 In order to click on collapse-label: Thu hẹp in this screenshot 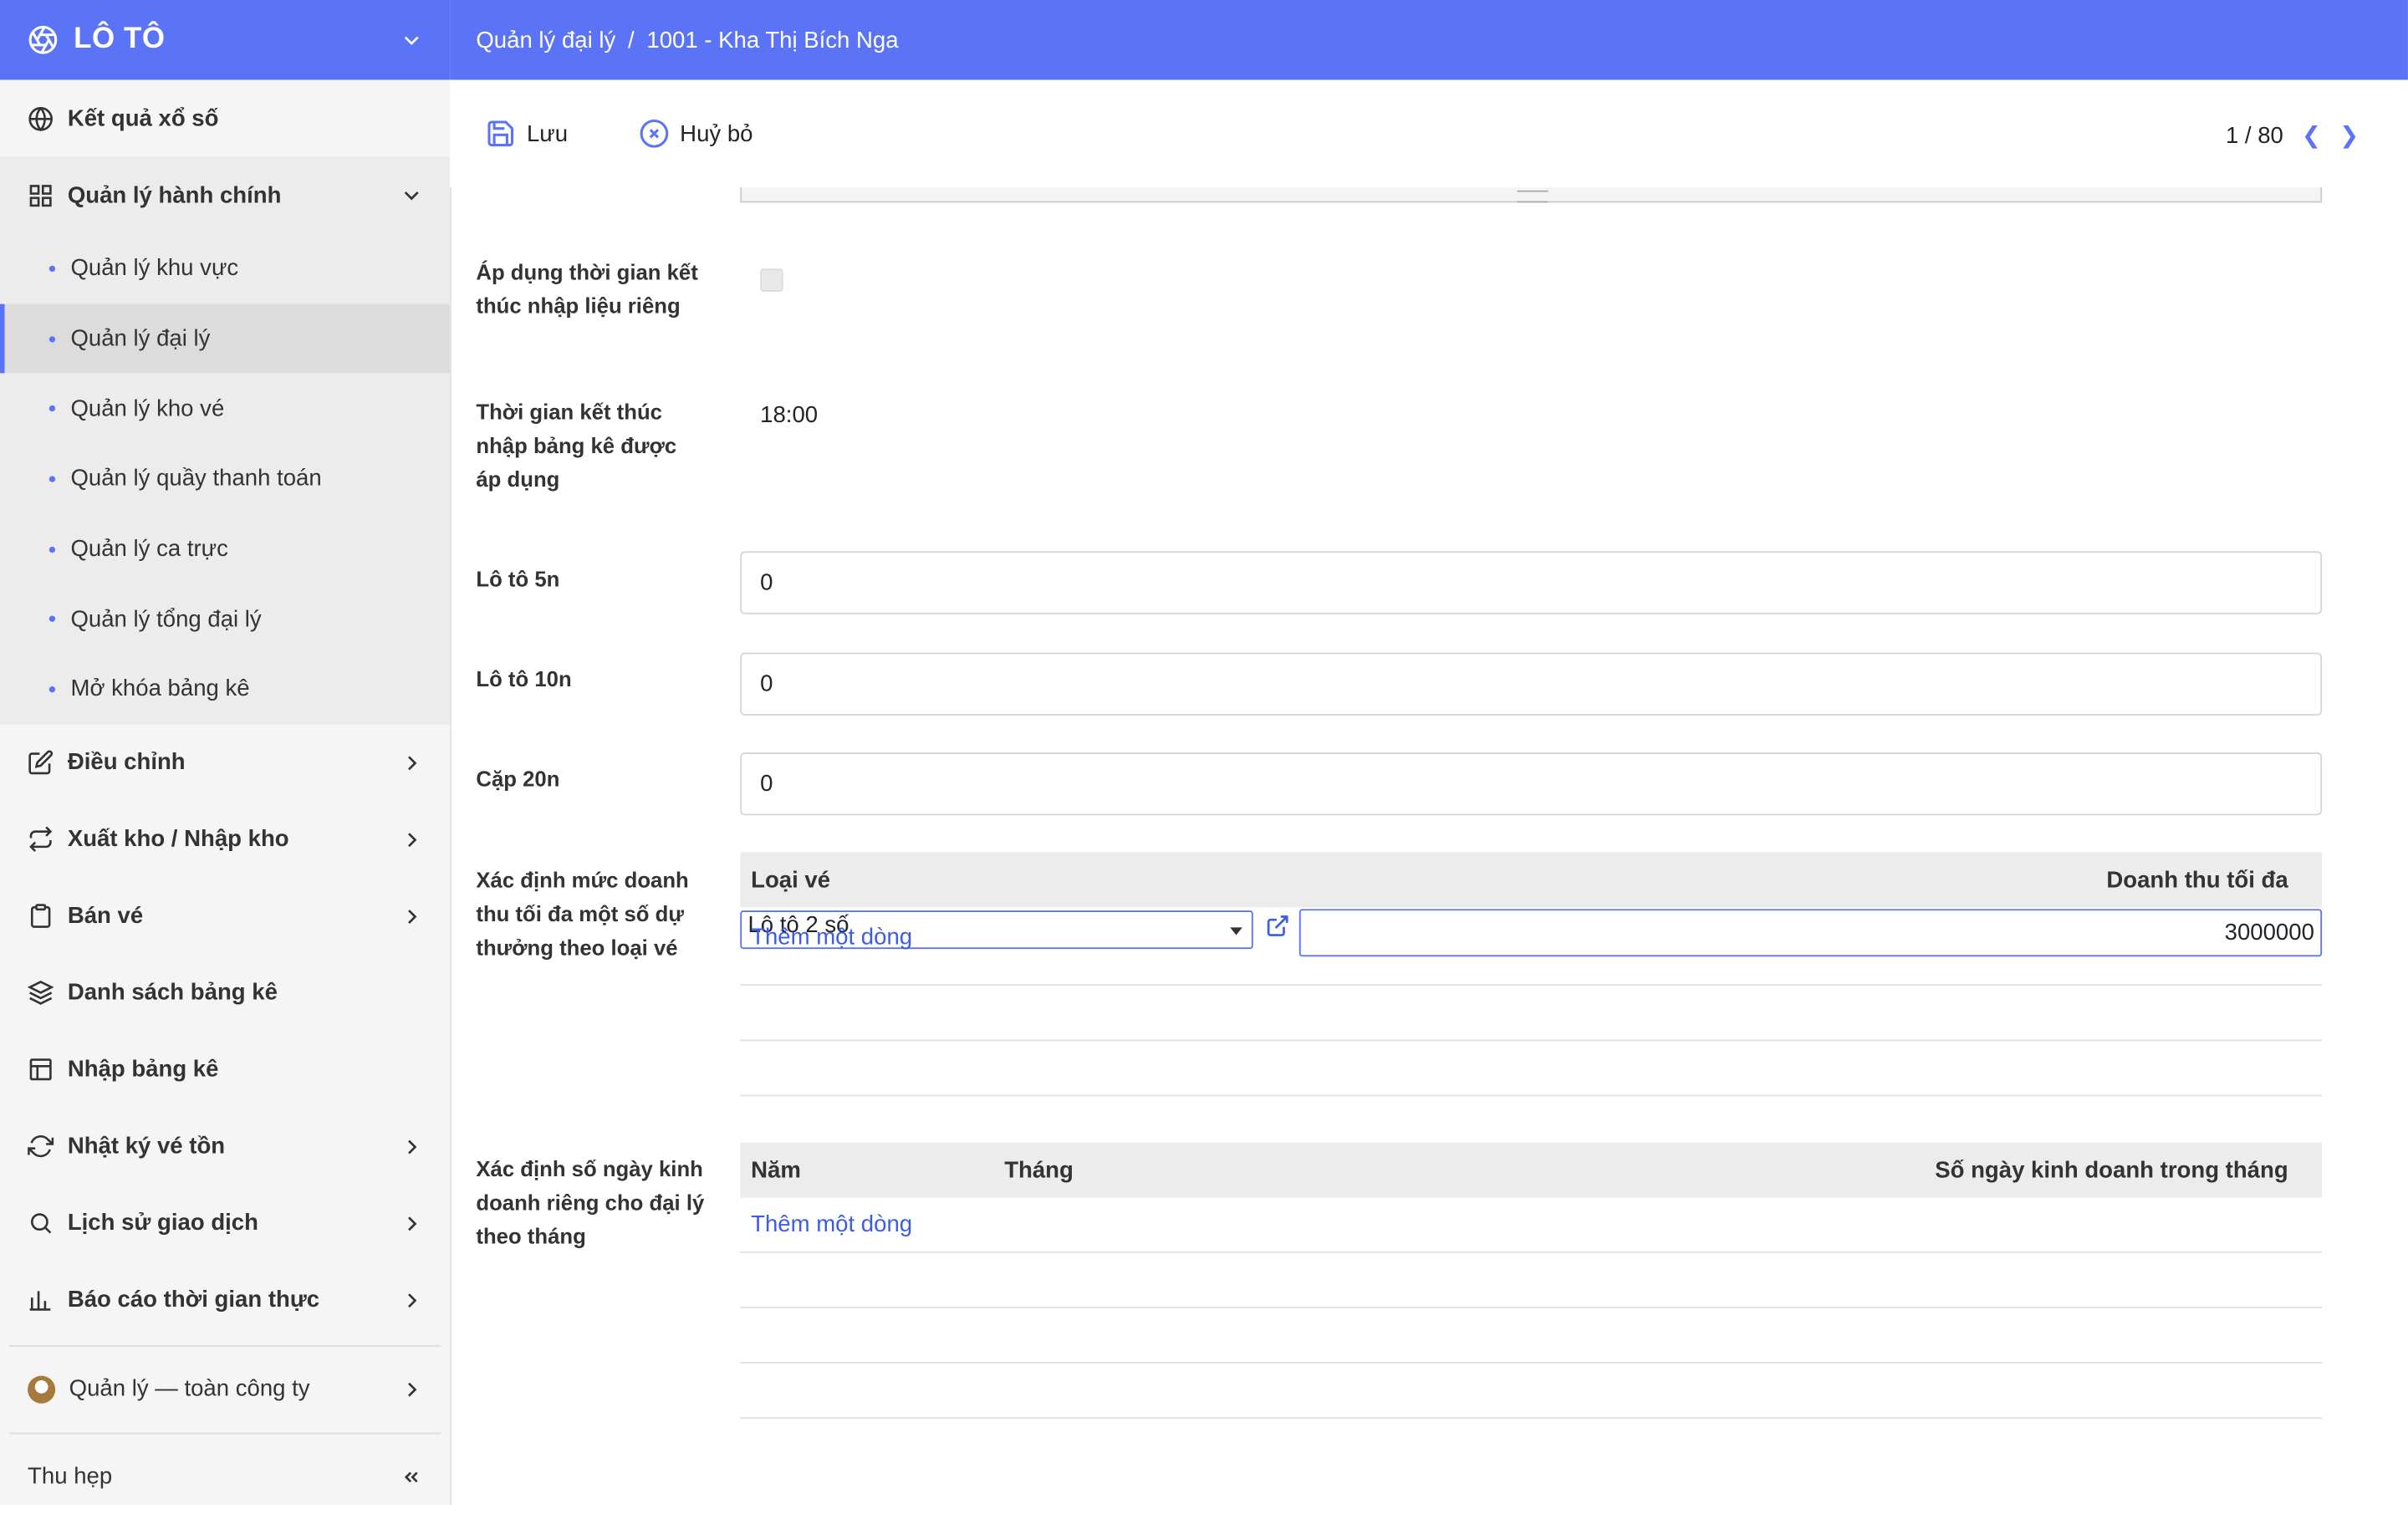, I will do `click(70, 1477)`.